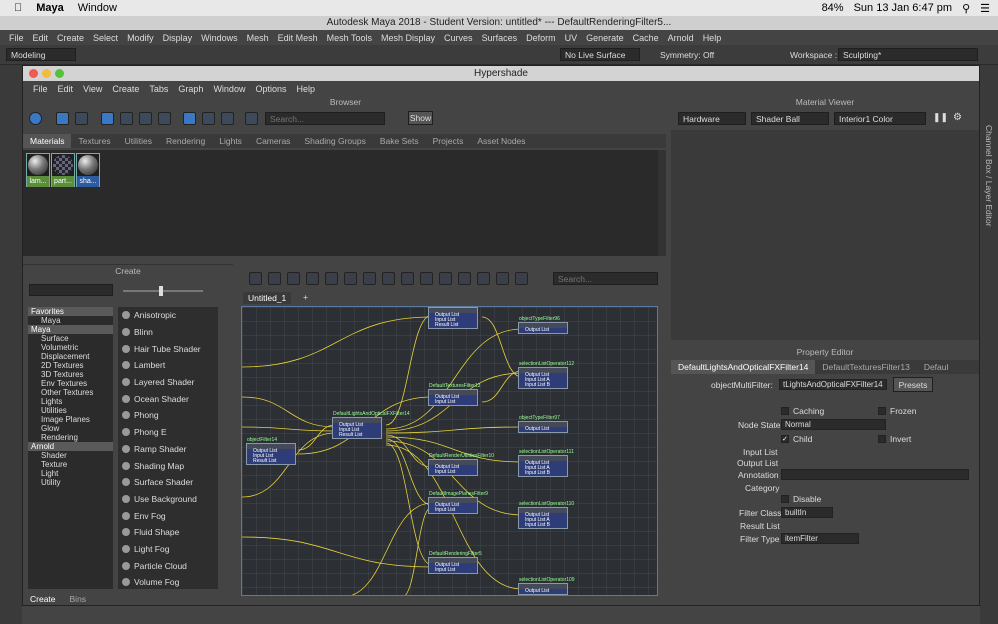  I want to click on tree-item: Surface, so click(70, 338).